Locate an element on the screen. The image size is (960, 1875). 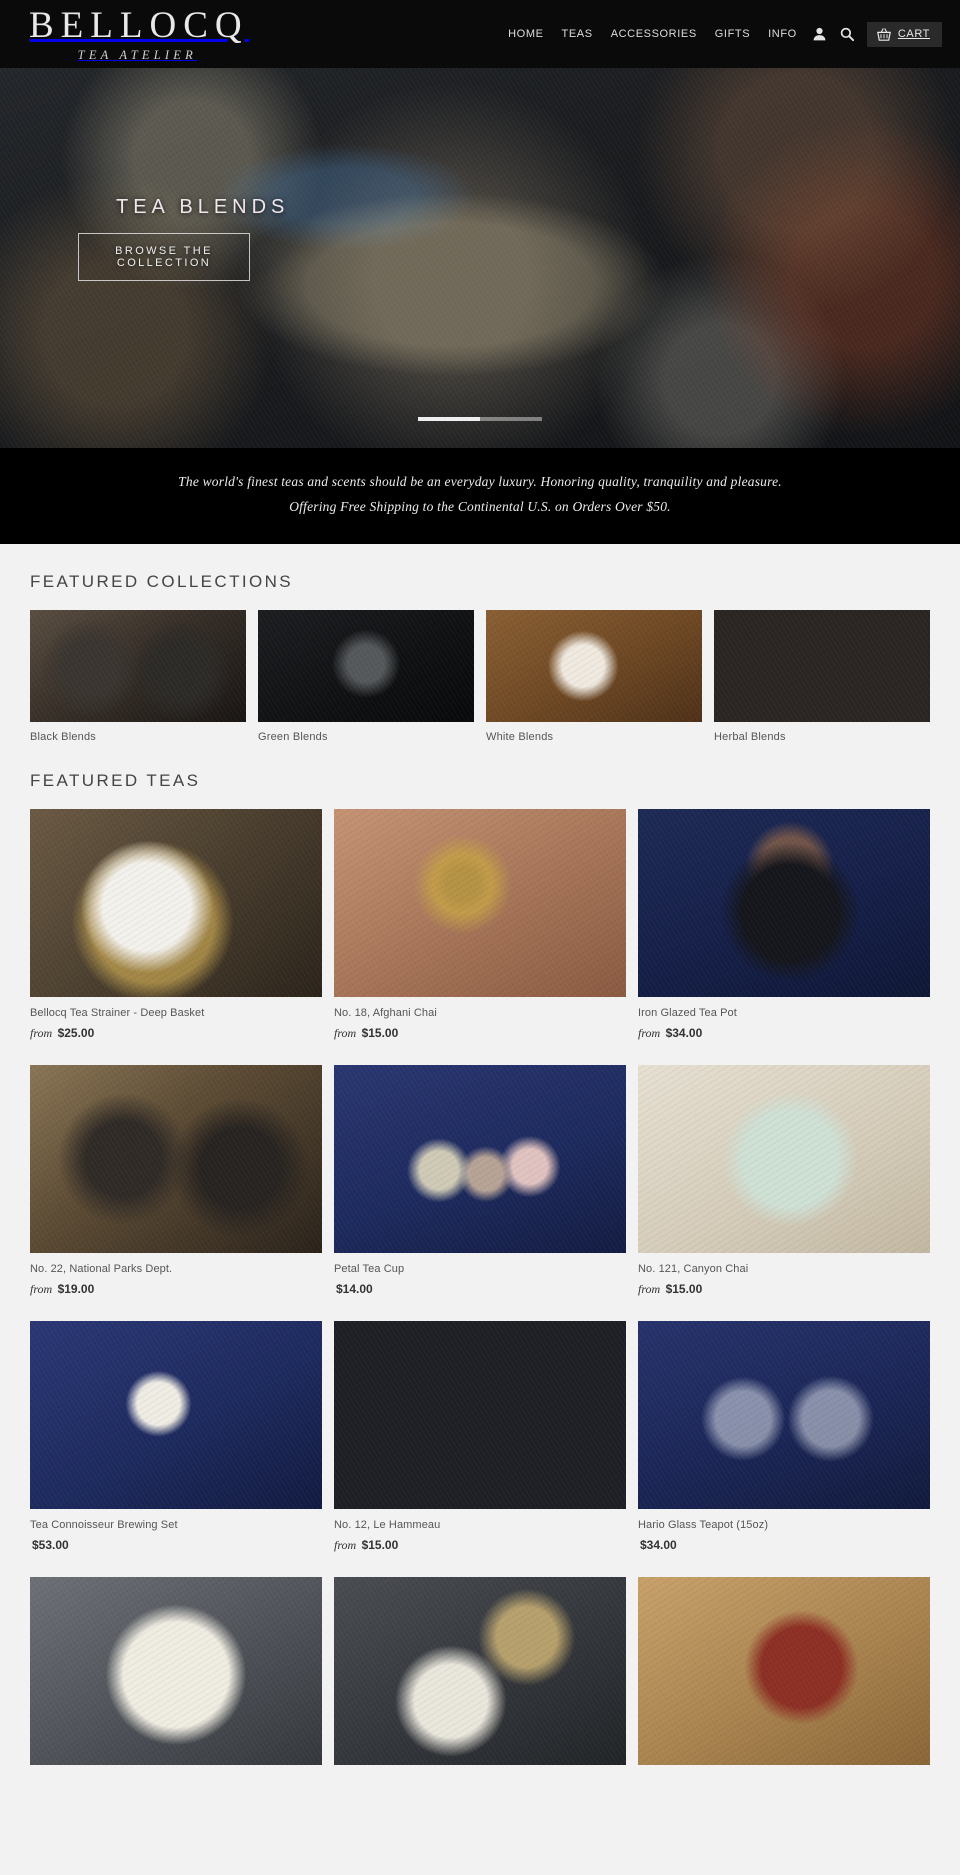
product-card: No. 22, National Parks Dept. from $19.00 is located at coordinates (176, 1180).